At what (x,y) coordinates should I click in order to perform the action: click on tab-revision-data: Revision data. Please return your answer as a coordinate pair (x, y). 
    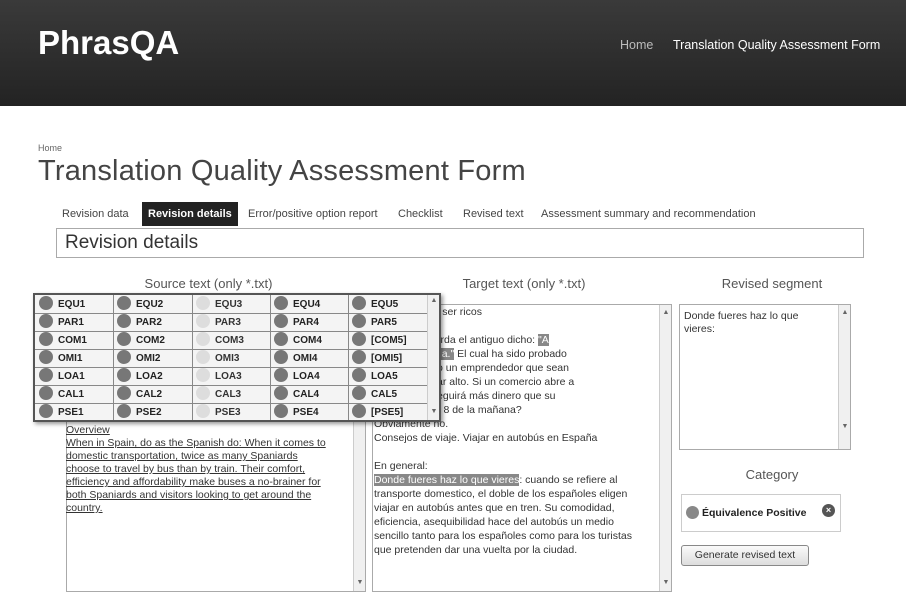
    Looking at the image, I should click on (95, 214).